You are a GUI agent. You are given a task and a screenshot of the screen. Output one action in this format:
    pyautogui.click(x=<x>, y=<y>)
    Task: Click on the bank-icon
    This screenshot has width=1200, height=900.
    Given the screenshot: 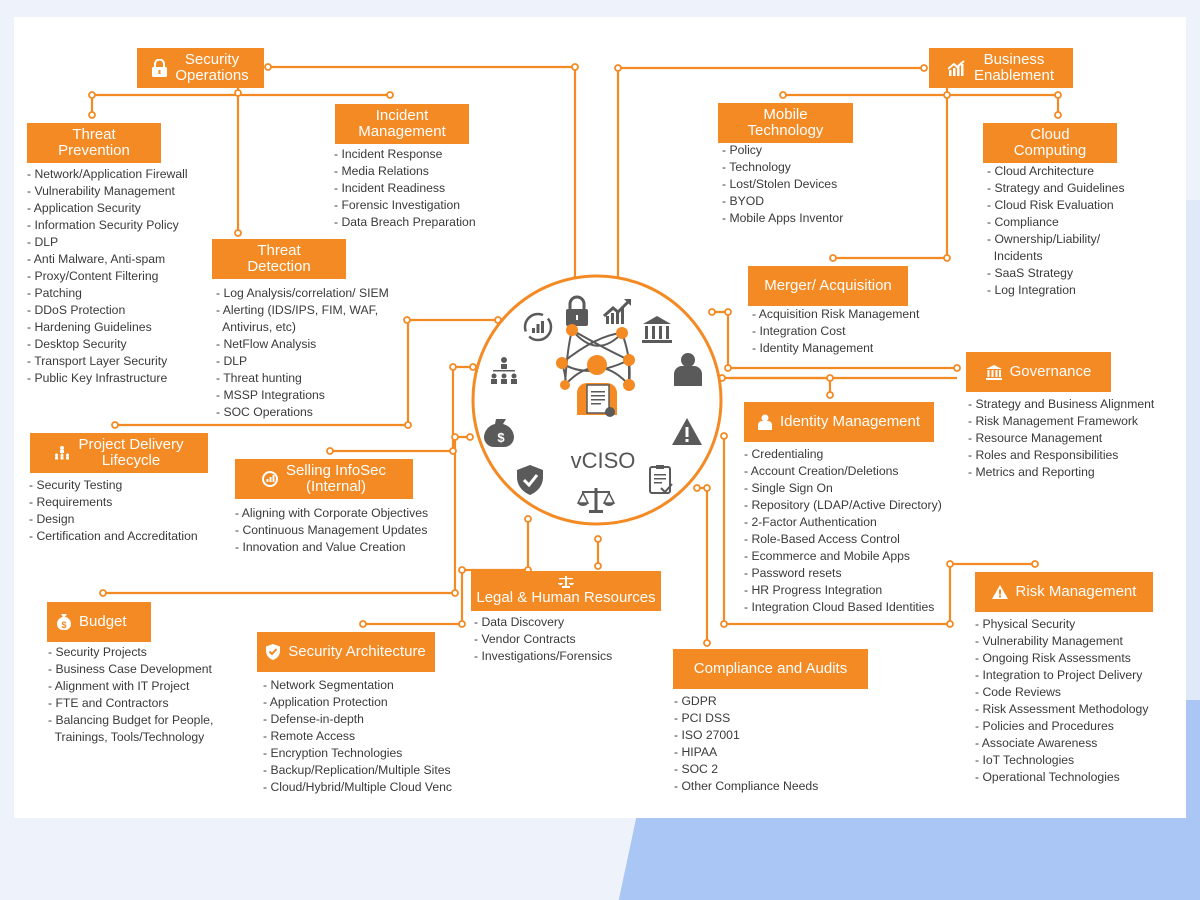 What is the action you would take?
    pyautogui.click(x=993, y=372)
    